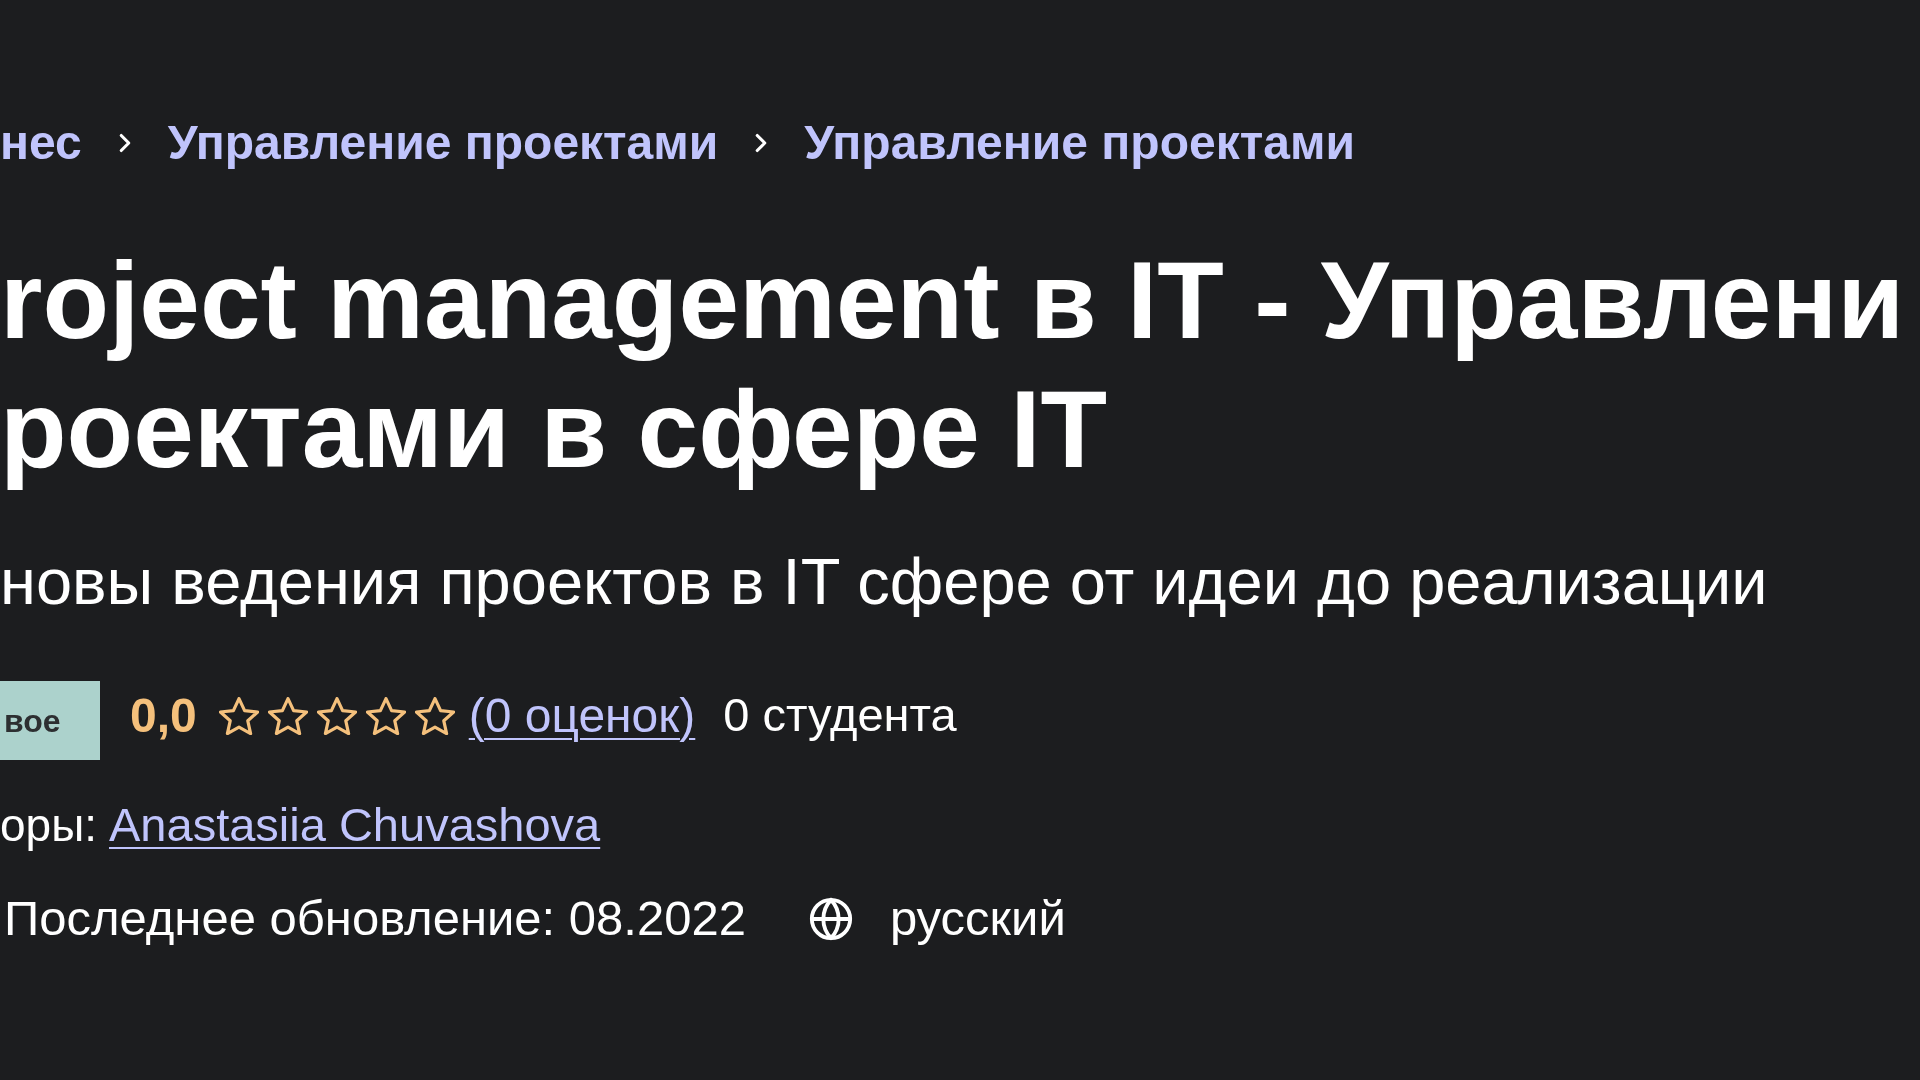 Image resolution: width=1920 pixels, height=1080 pixels. Describe the element at coordinates (830, 919) in the screenshot. I see `globe-icon` at that location.